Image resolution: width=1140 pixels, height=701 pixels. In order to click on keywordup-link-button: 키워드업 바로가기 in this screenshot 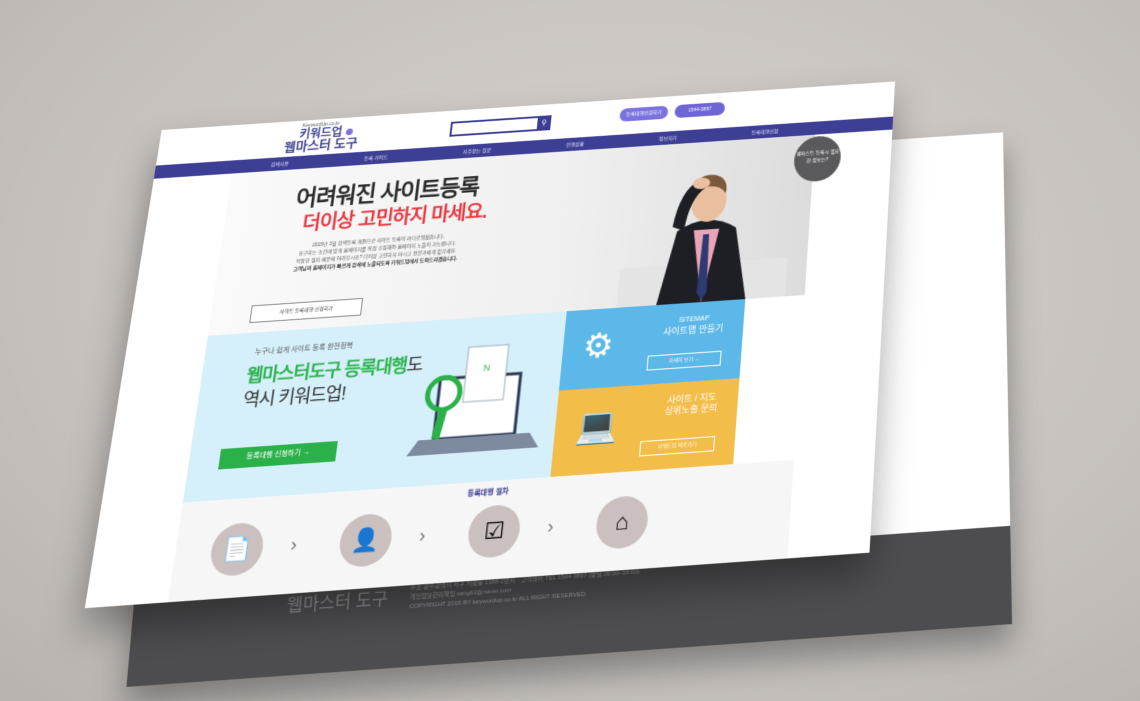, I will do `click(677, 446)`.